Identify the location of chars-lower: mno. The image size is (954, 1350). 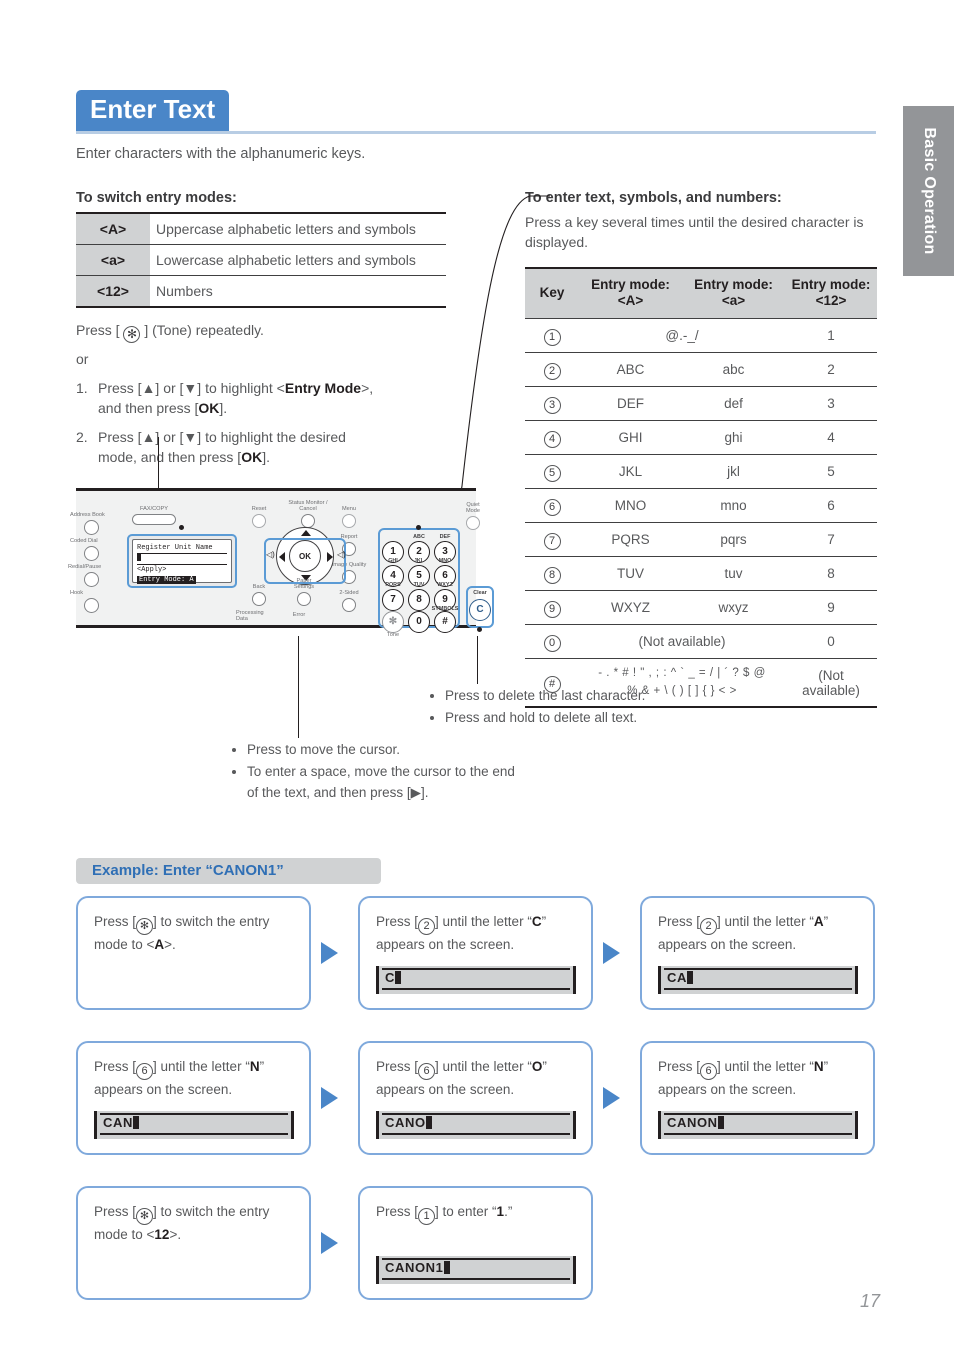
(733, 506).